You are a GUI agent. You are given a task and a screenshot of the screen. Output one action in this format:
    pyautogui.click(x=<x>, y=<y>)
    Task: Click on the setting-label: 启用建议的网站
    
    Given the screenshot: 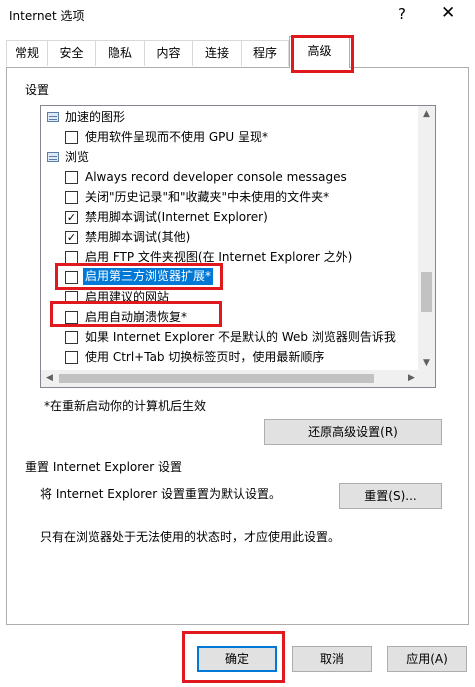 What is the action you would take?
    pyautogui.click(x=127, y=297)
    